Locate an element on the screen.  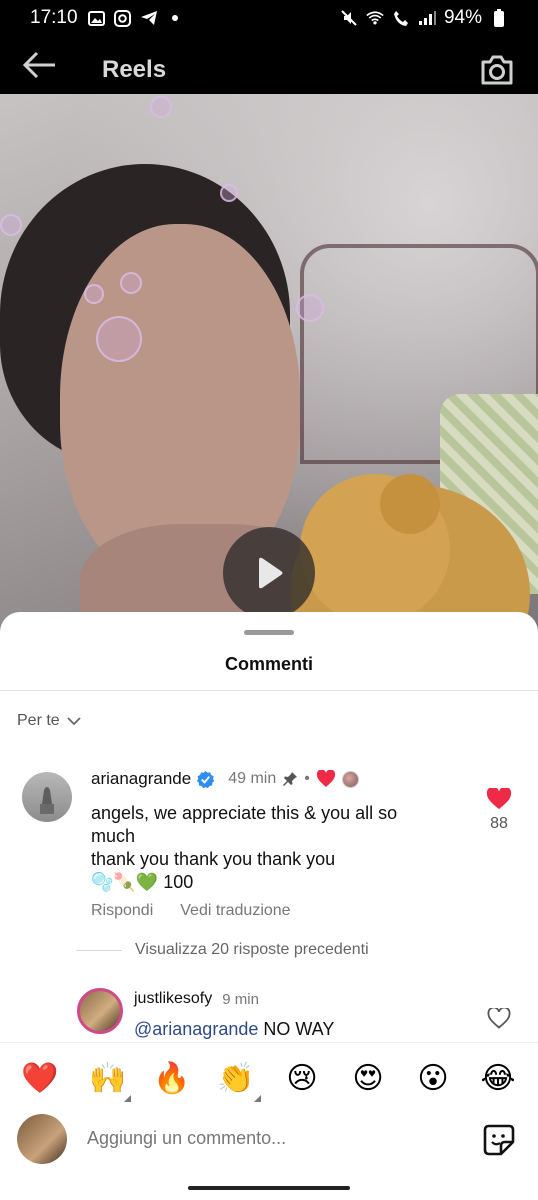
gallery-icon is located at coordinates (97, 18).